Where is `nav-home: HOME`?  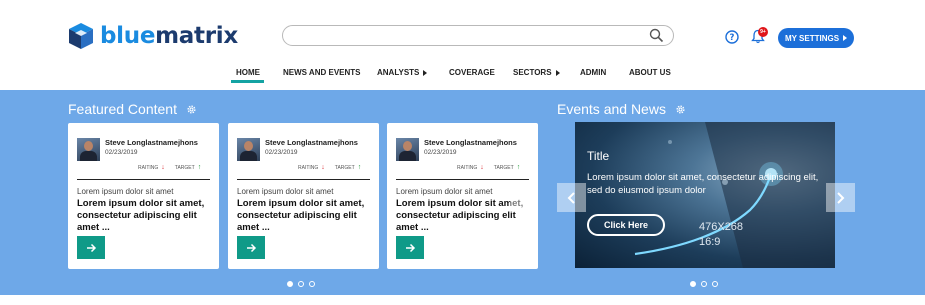 nav-home: HOME is located at coordinates (248, 72).